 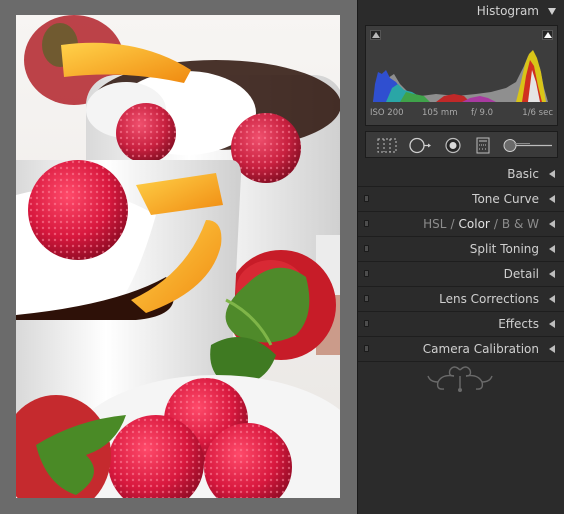 I want to click on section-basic-label: Basic, so click(x=523, y=174).